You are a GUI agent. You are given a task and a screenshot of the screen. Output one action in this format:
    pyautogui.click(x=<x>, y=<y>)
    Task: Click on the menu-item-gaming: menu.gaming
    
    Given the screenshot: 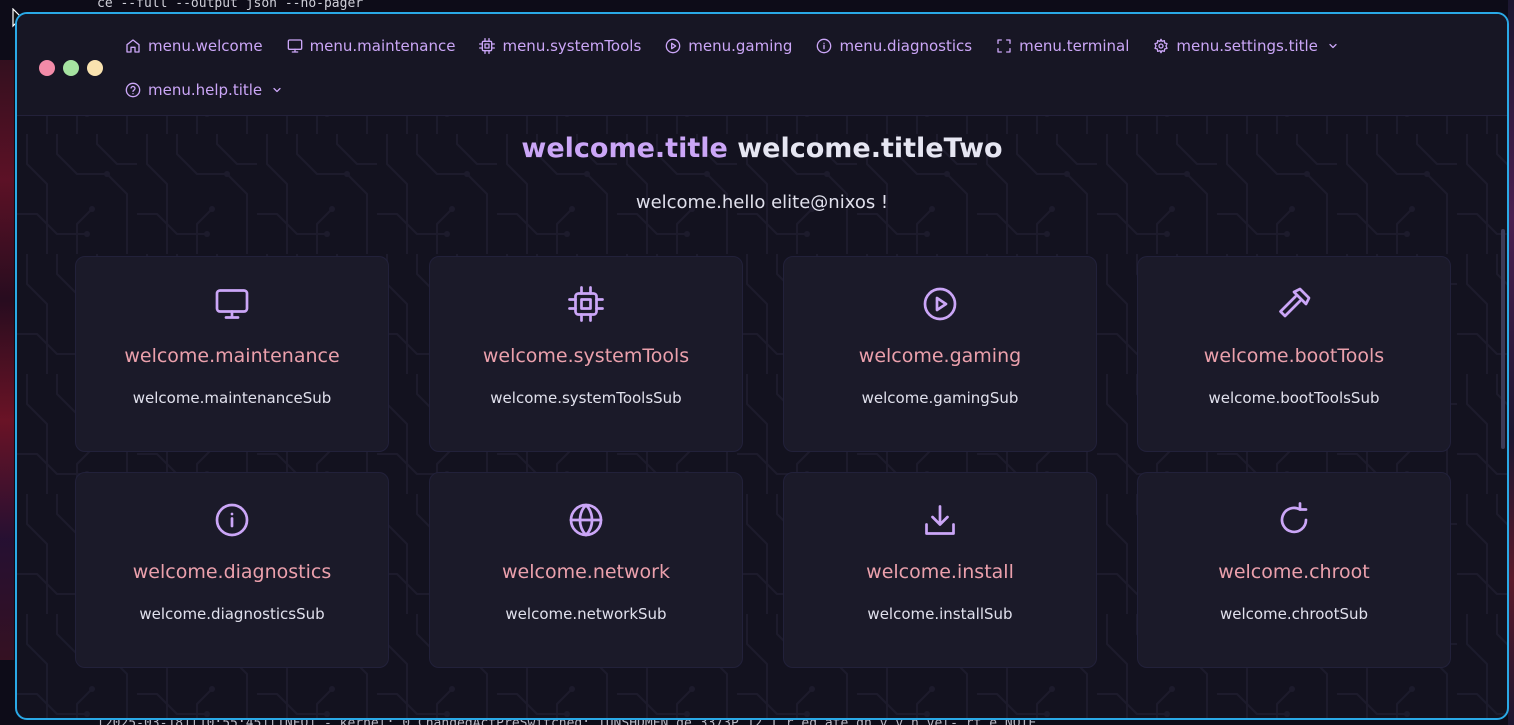 What is the action you would take?
    pyautogui.click(x=728, y=46)
    